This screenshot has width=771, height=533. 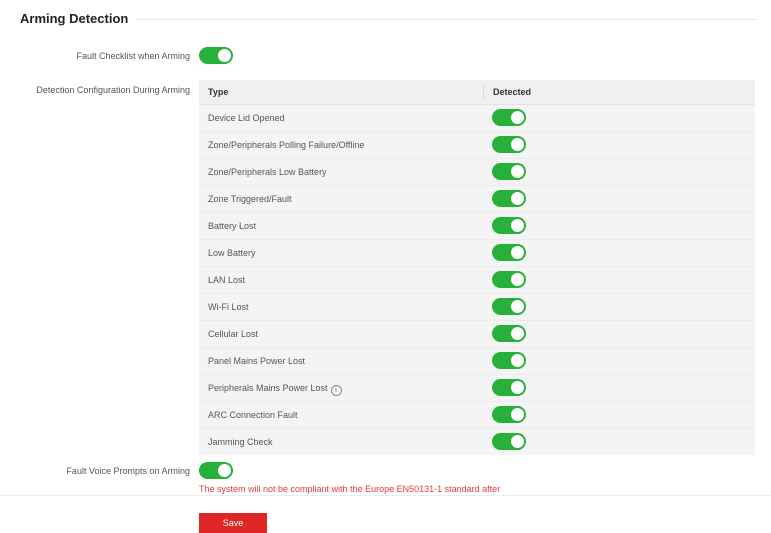 I want to click on detection-type-text: Peripherals Mains Power Lost, so click(x=268, y=388).